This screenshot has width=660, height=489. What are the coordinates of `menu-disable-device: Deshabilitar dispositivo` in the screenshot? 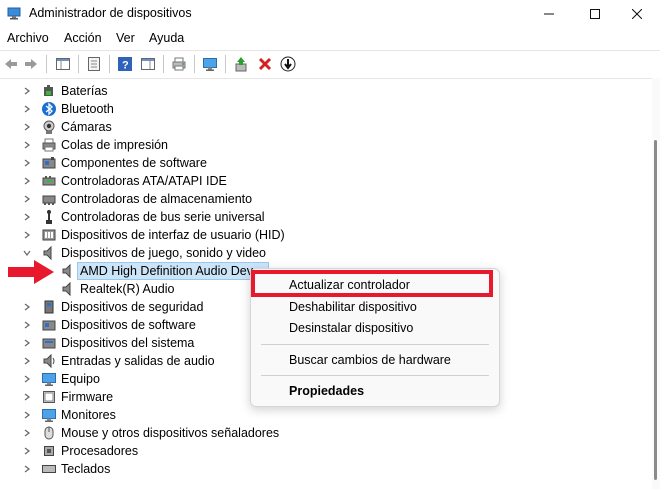 It's located at (353, 307).